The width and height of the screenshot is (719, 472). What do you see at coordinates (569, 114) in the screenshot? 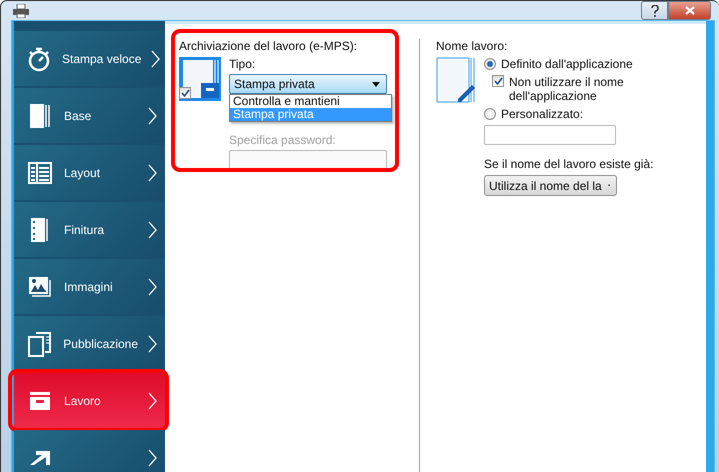
I see `radio-option: Personalizzato:` at bounding box center [569, 114].